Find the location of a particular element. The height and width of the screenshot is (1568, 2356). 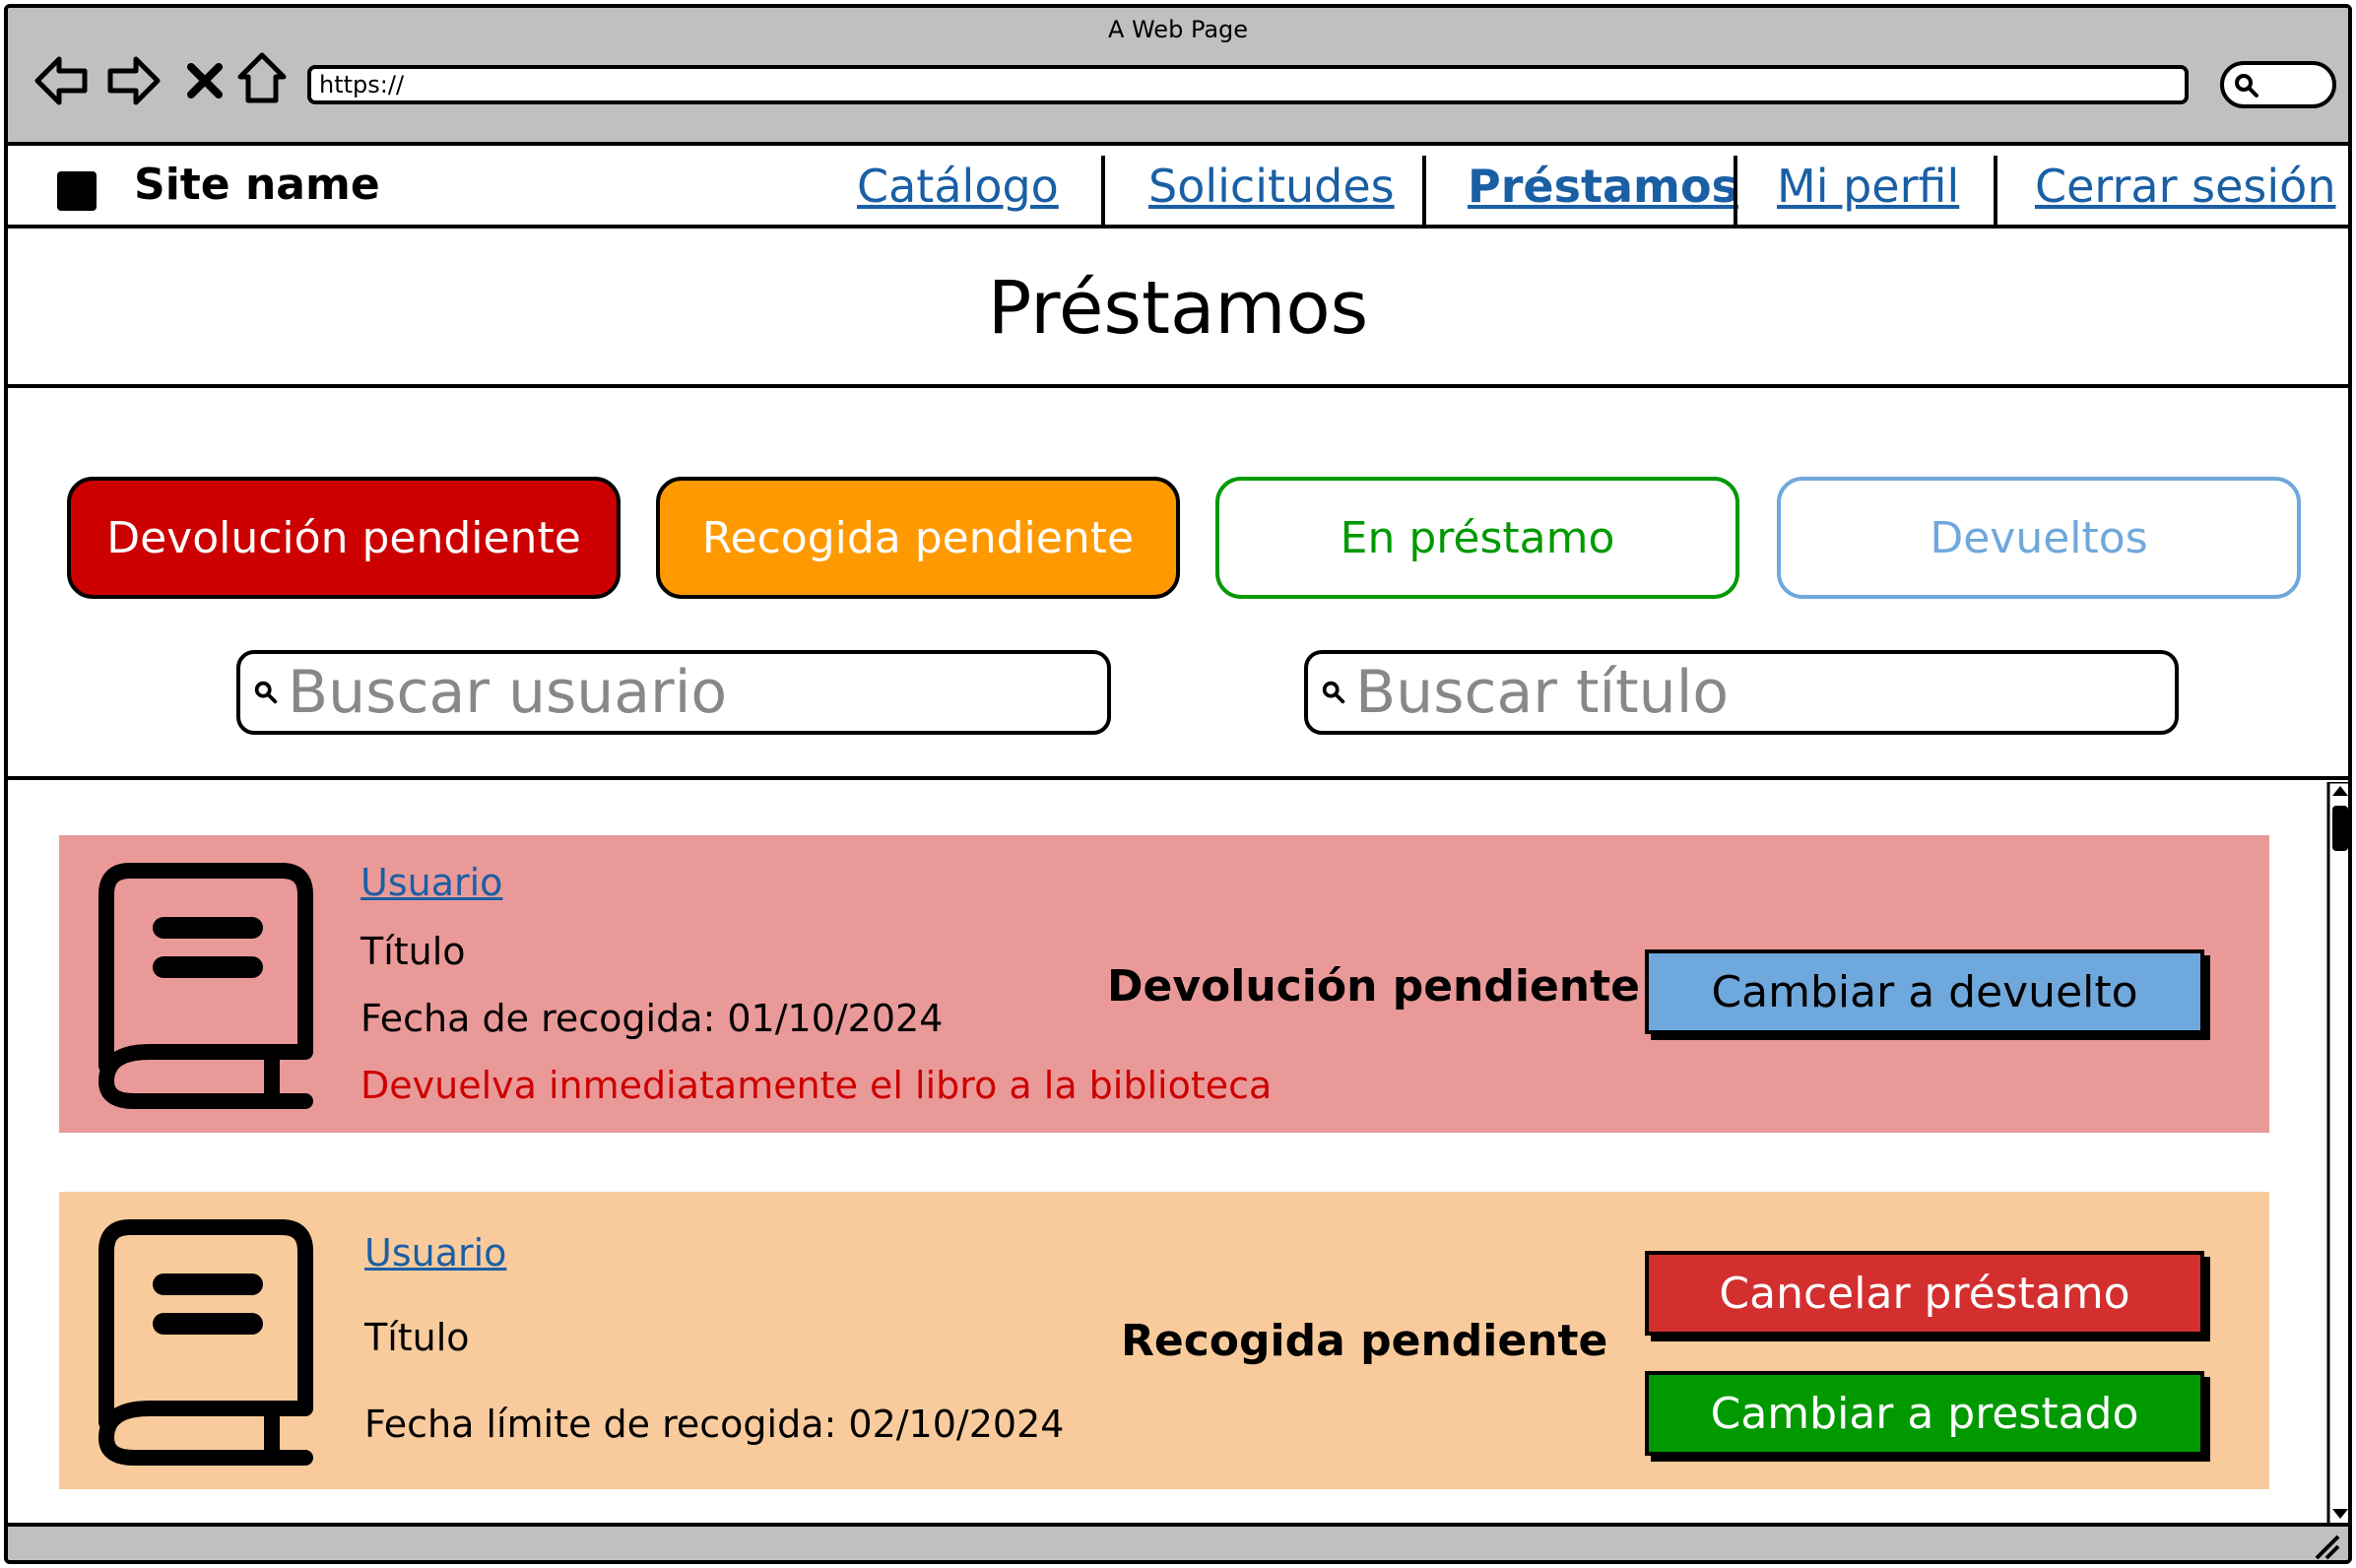

filter-en-prestamo: En préstamo is located at coordinates (1477, 538).